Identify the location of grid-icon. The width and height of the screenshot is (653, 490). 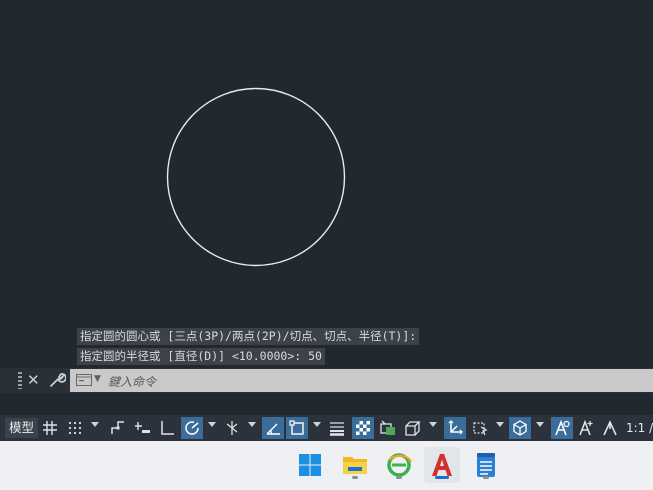
(50, 428).